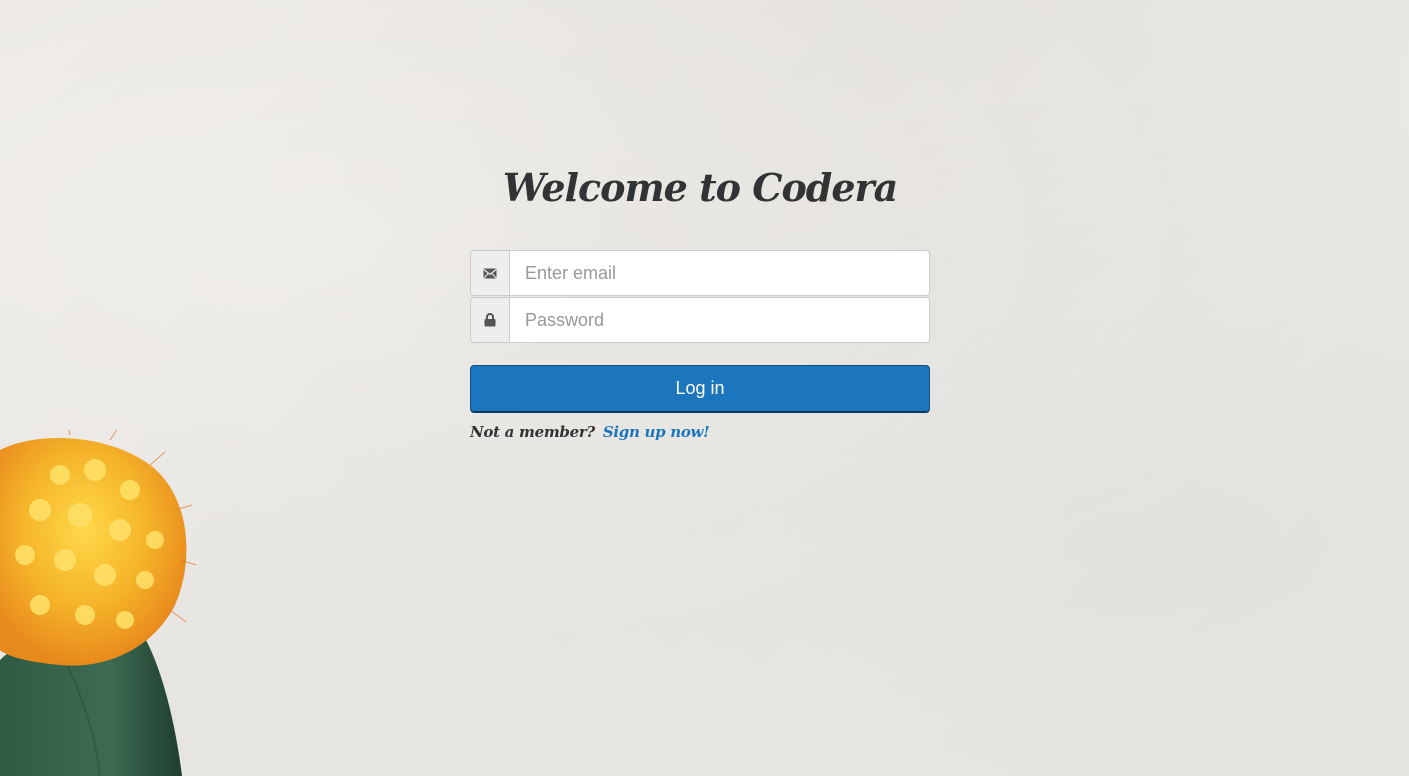  I want to click on page-title: Welcome to Codera, so click(700, 187).